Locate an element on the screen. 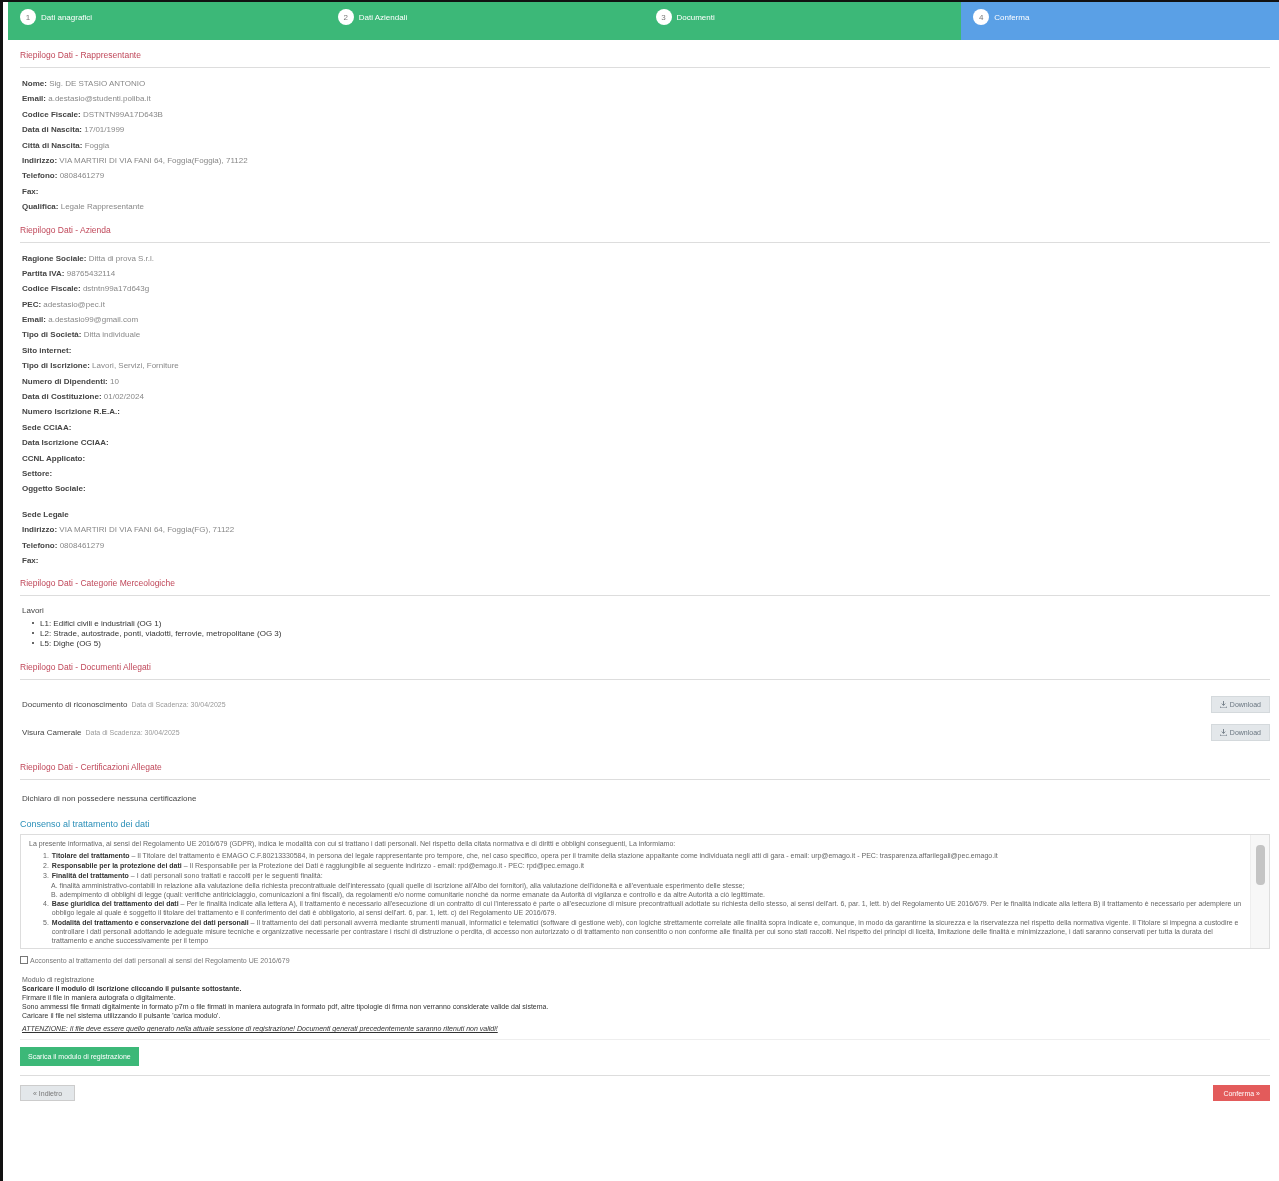 This screenshot has width=1279, height=1181. field-text: Indirizzo: VIA MARTIRI DI VIA FANI 64, Foggia(Foggia), 71122 is located at coordinates (135, 160).